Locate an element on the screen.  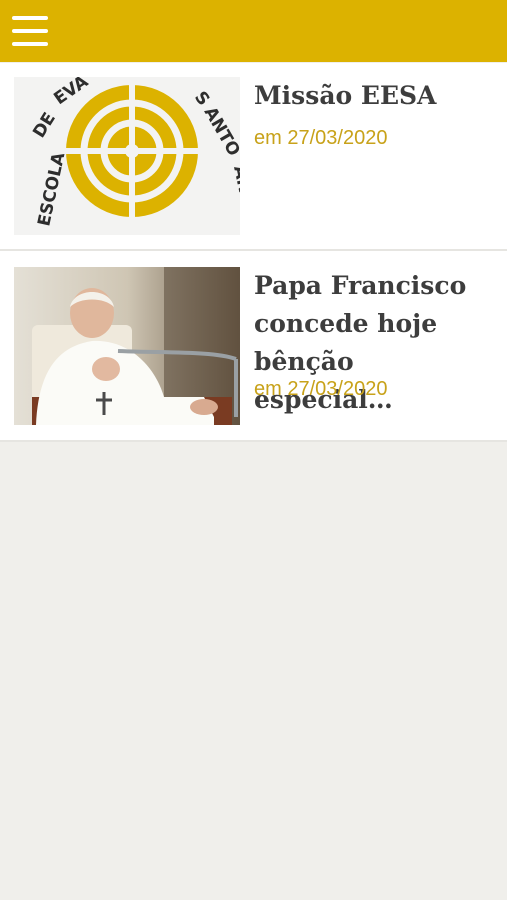
pope-photo-thumbnail is located at coordinates (127, 346).